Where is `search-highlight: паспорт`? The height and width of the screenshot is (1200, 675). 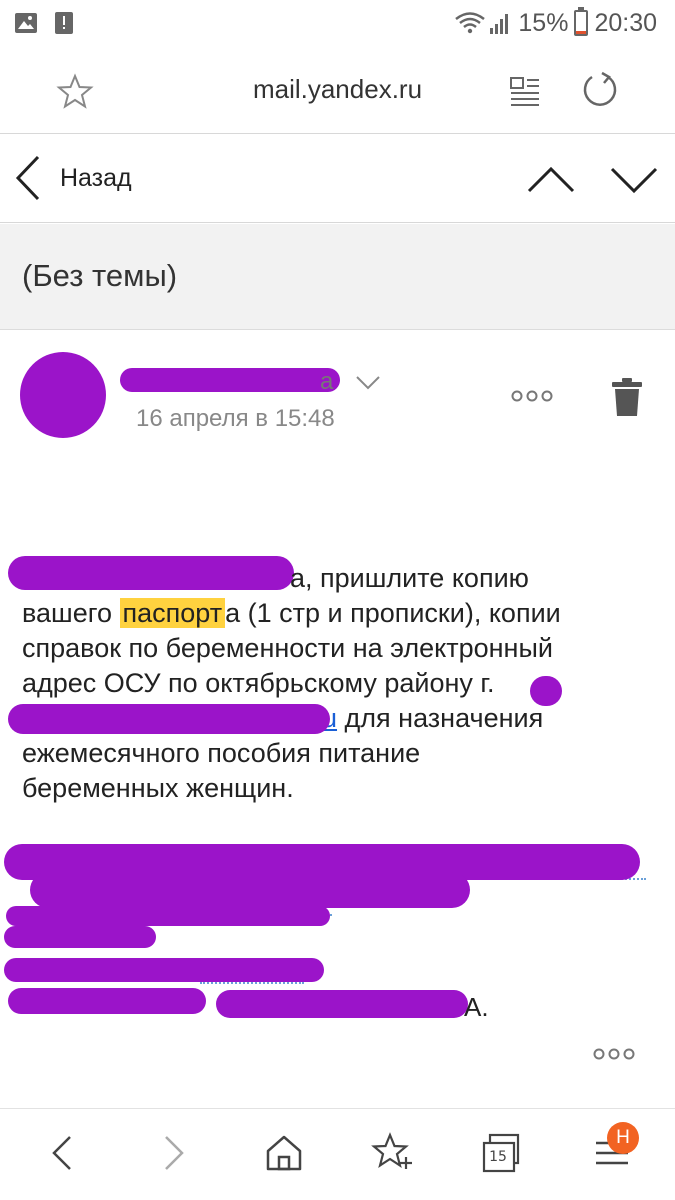 search-highlight: паспорт is located at coordinates (172, 613).